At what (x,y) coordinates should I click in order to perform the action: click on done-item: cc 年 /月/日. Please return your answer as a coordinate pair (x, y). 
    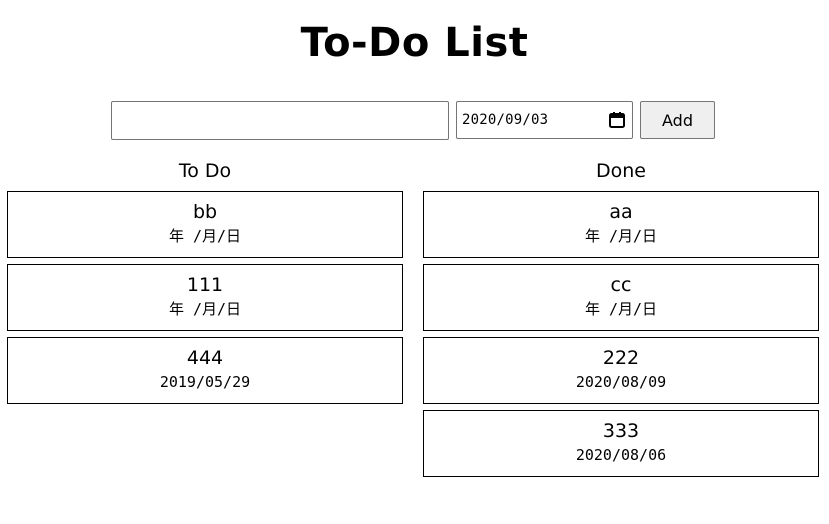
    Looking at the image, I should click on (621, 297).